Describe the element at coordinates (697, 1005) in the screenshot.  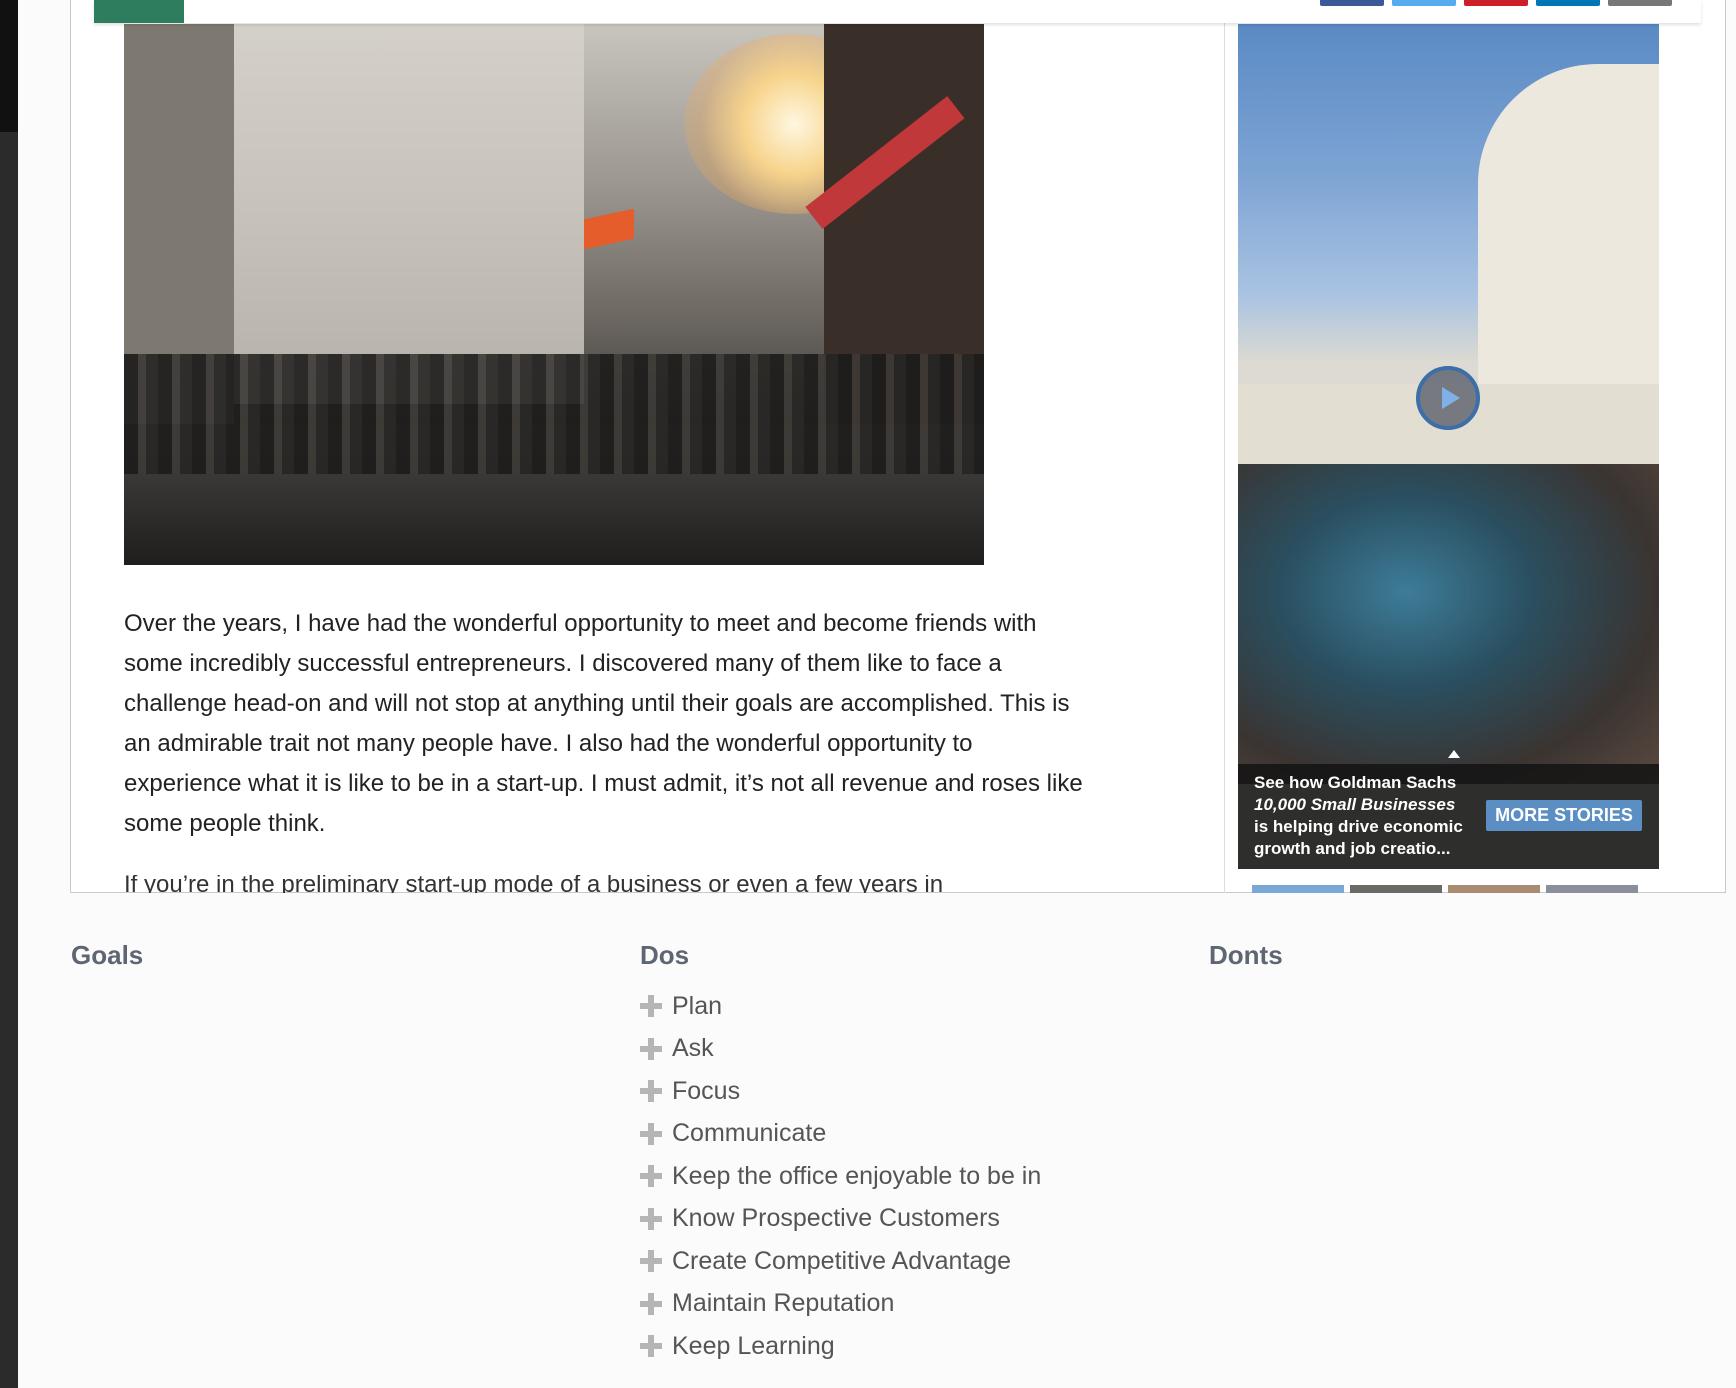
I see `list-item-label: Plan` at that location.